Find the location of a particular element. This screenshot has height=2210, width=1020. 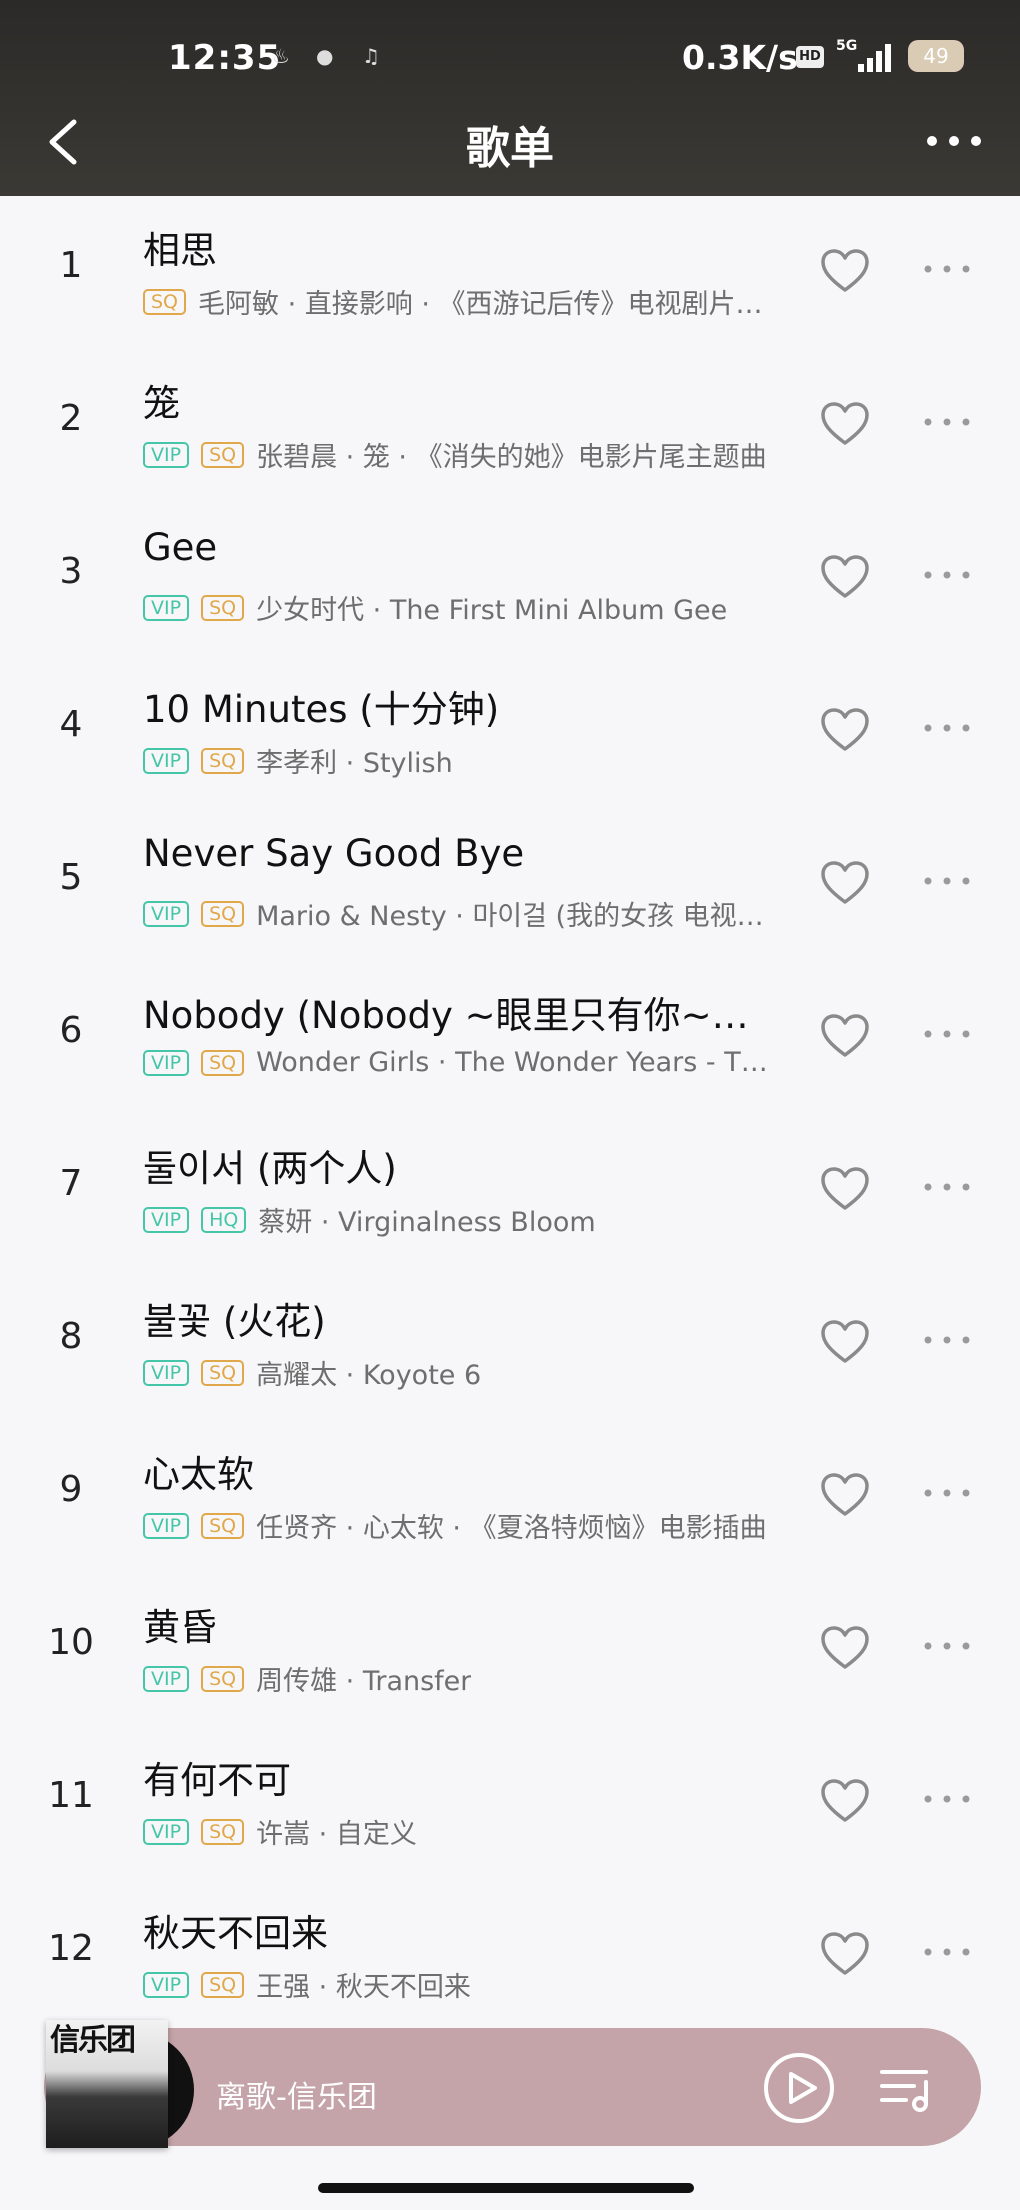

song-artist-album: 许嵩 · 自定义 is located at coordinates (336, 1834).